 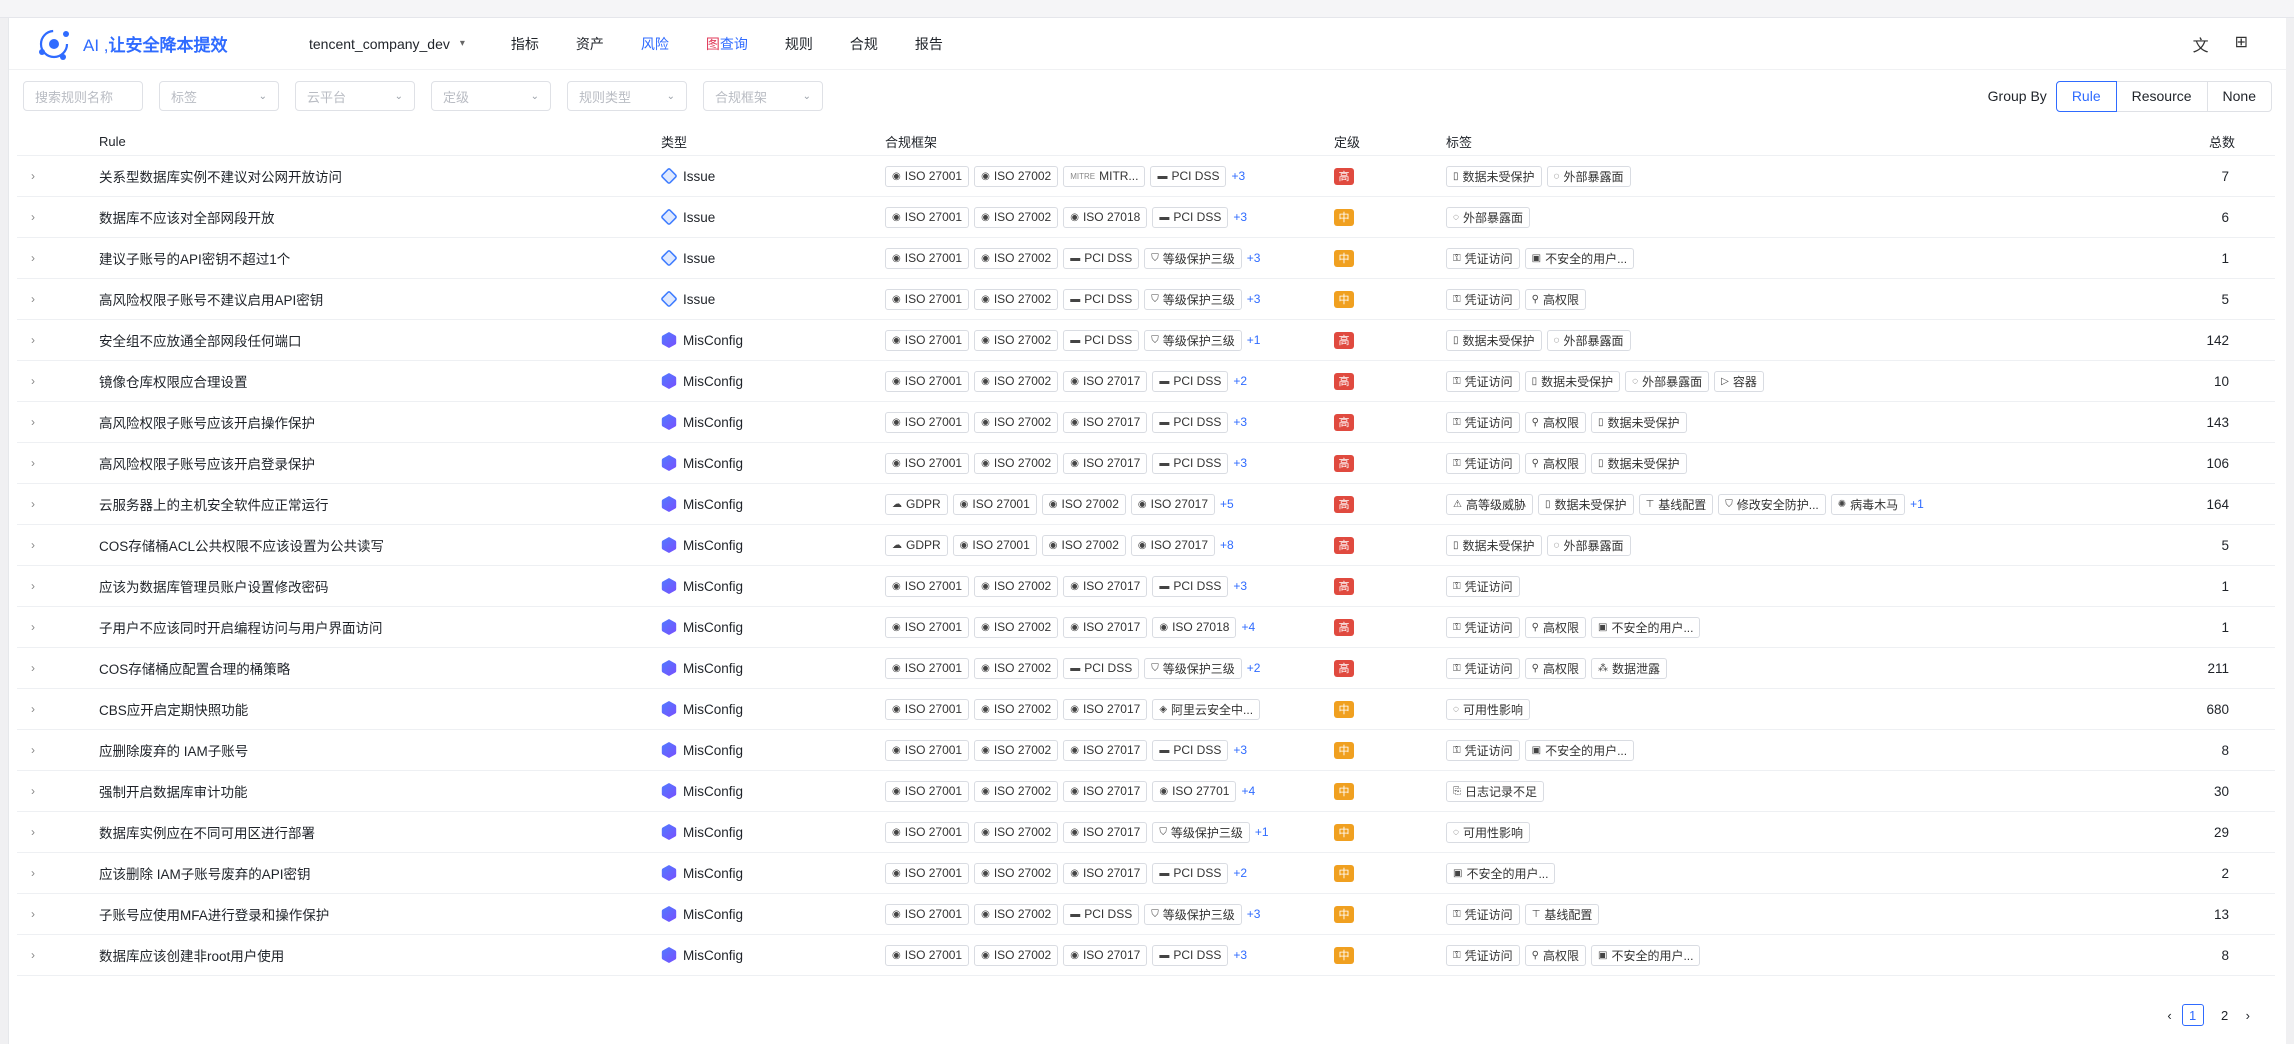 I want to click on group-by-rule-button: Rule, so click(x=2086, y=96).